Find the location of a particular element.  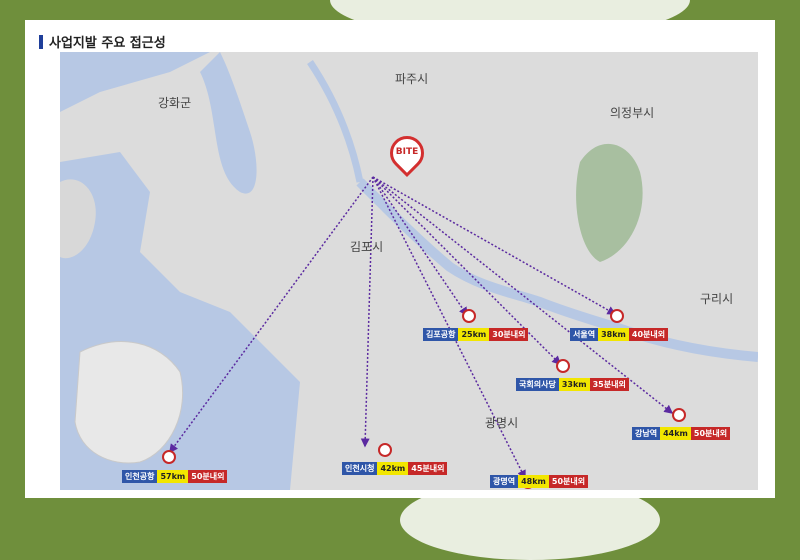

place-label: 구리시 is located at coordinates (717, 299).